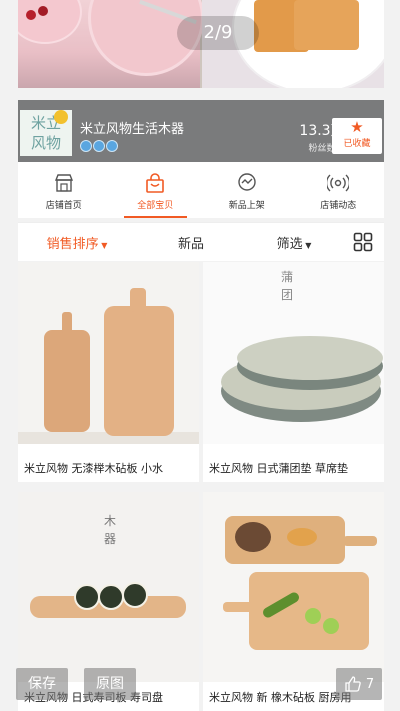 The width and height of the screenshot is (400, 711). I want to click on filter-label: 筛选, so click(289, 244).